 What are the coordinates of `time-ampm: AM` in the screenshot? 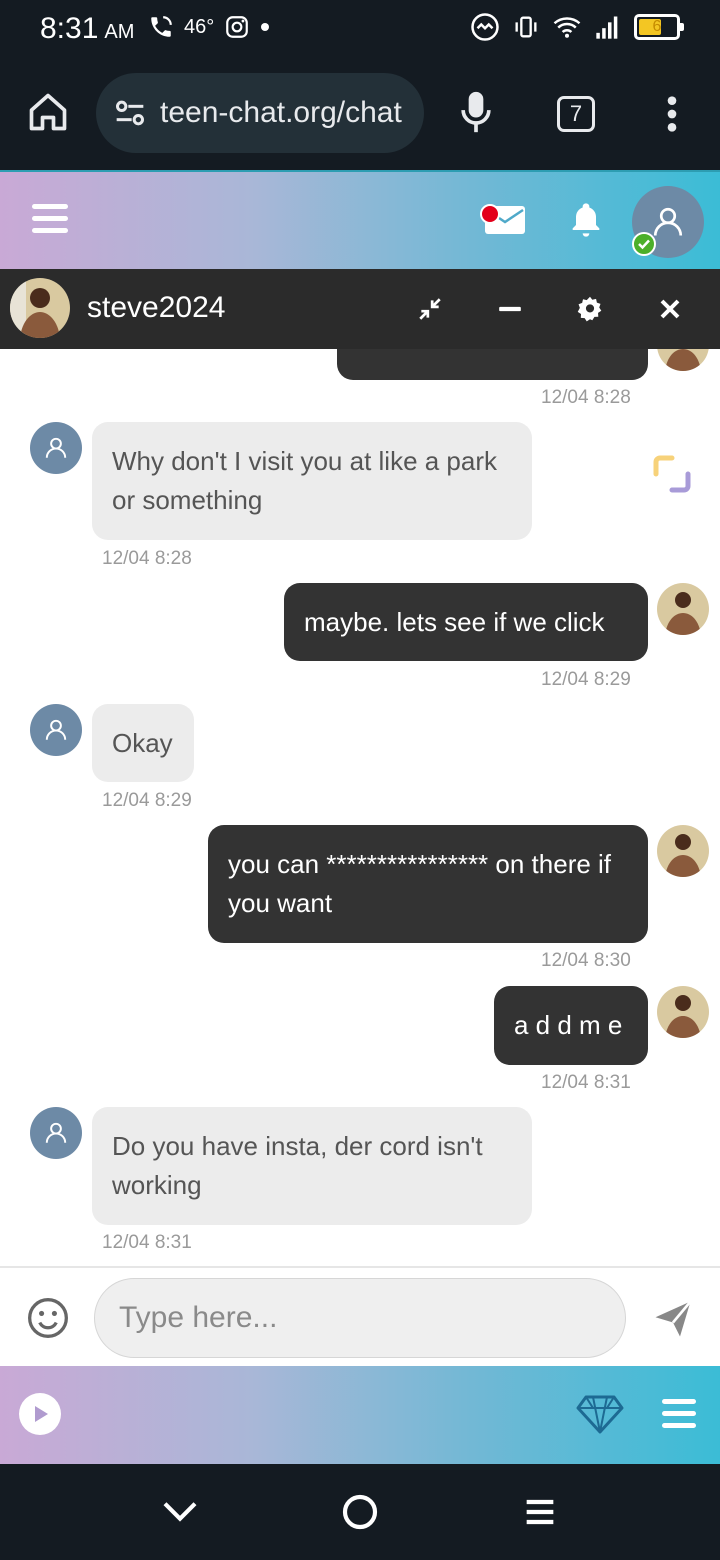 It's located at (119, 32).